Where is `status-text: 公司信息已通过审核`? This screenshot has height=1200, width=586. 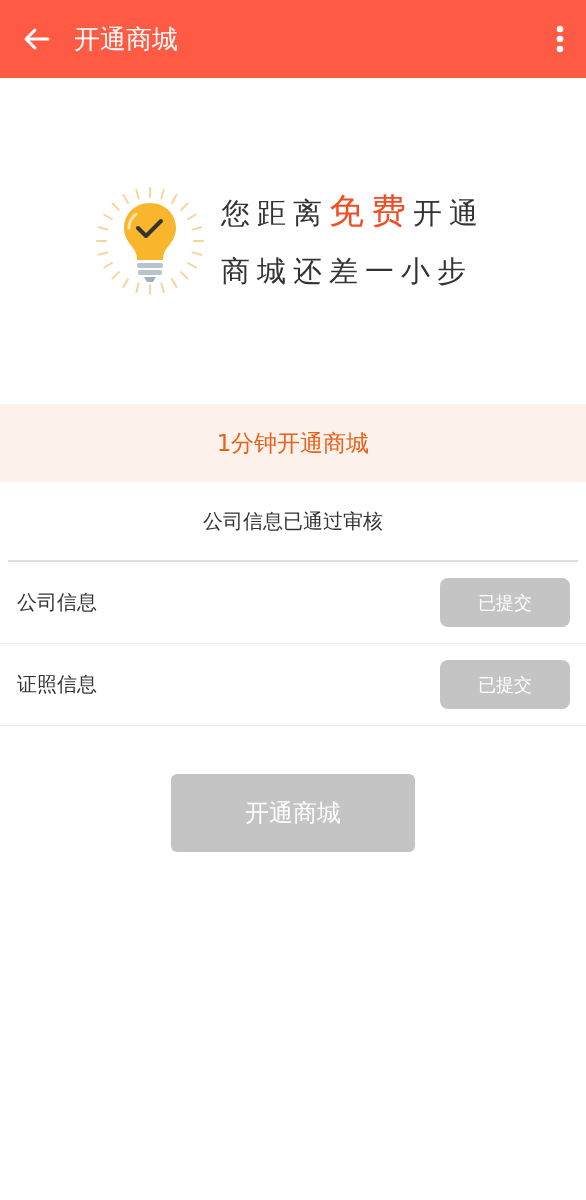
status-text: 公司信息已通过审核 is located at coordinates (293, 521).